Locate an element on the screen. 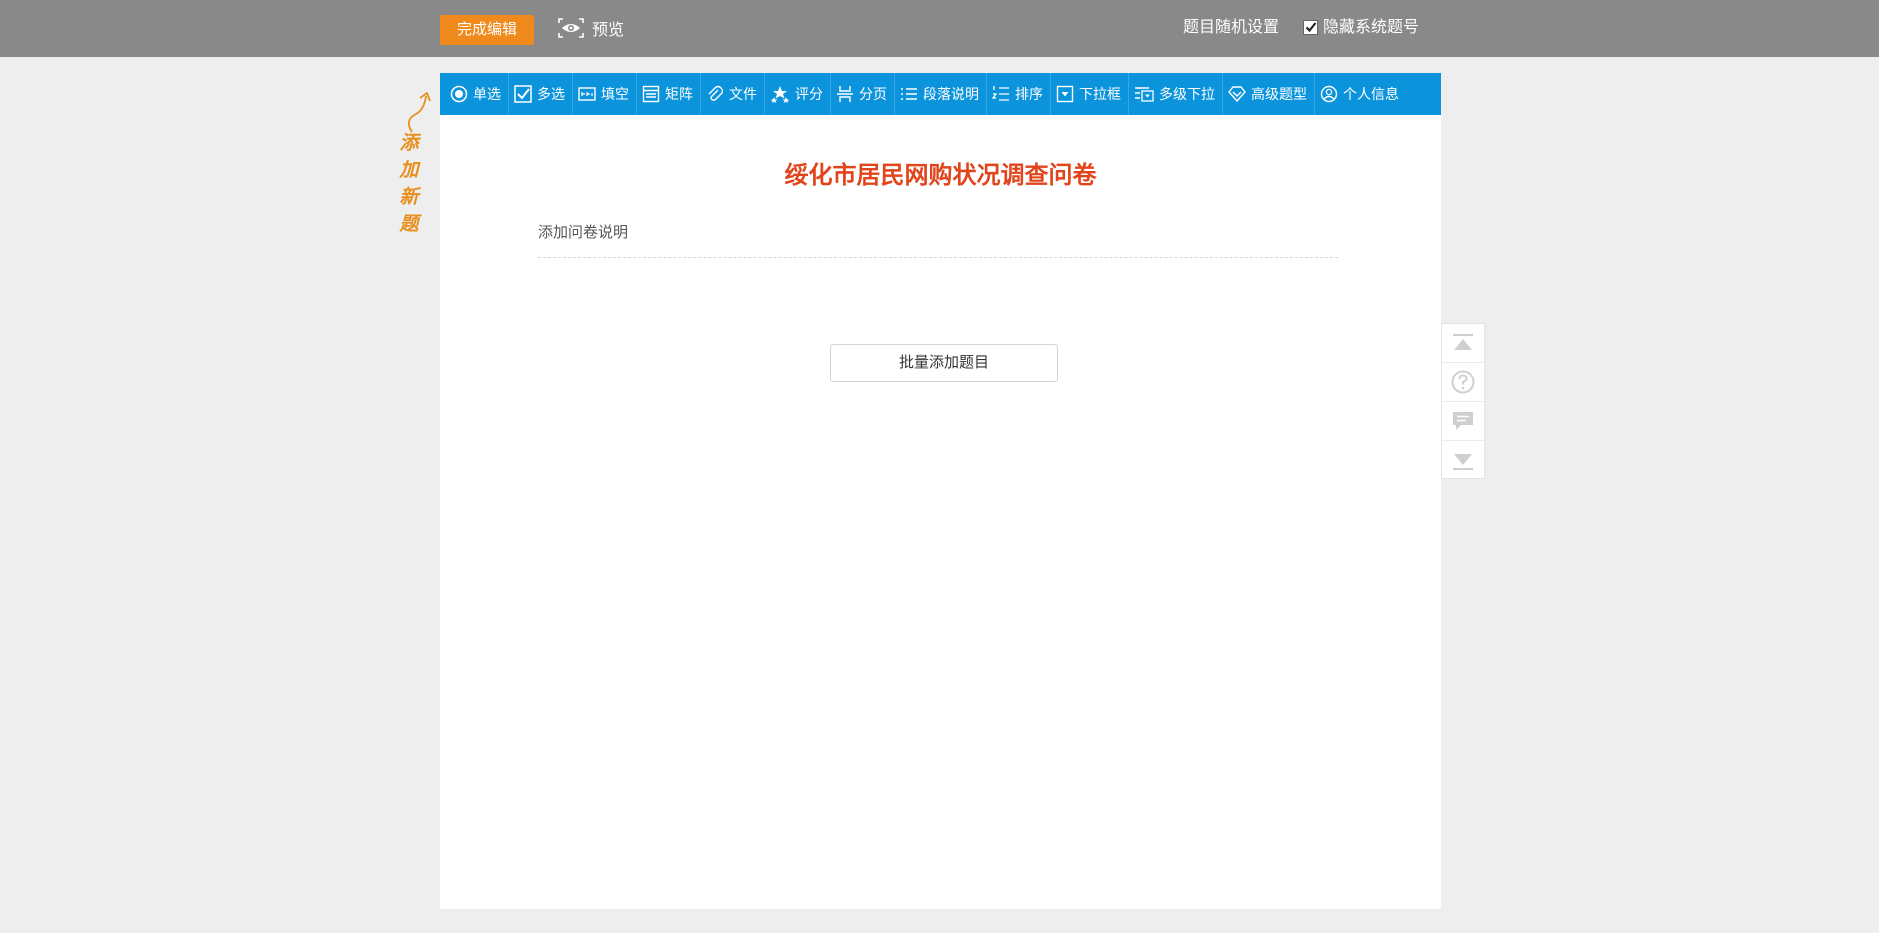  tool-file: 文件 is located at coordinates (733, 94).